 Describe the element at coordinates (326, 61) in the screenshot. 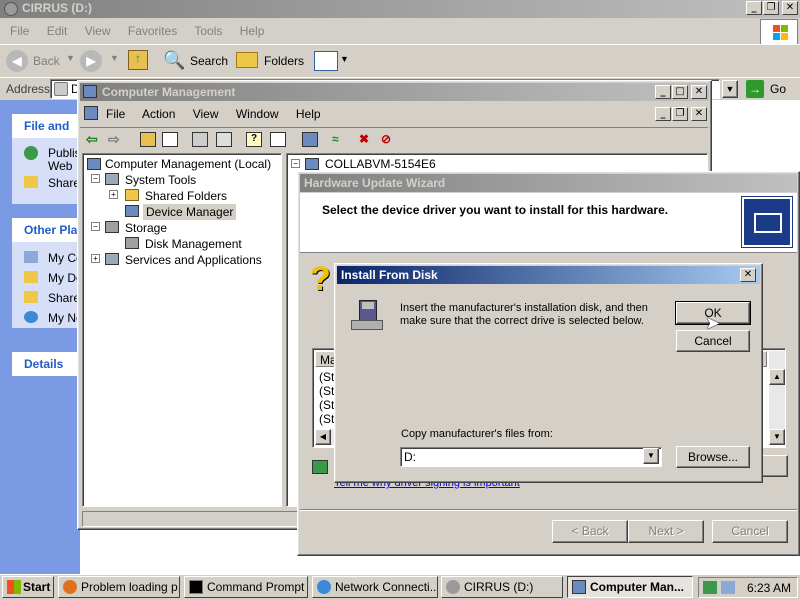

I see `views-icon` at that location.